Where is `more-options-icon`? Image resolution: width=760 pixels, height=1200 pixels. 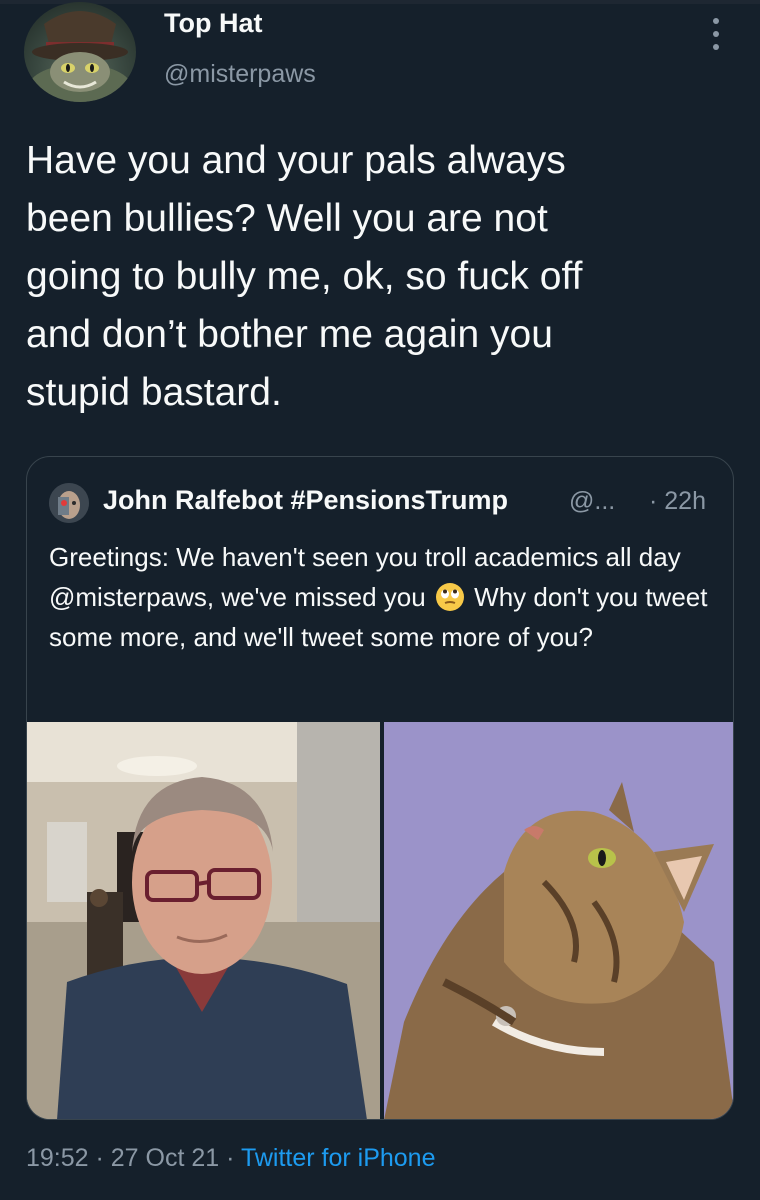 more-options-icon is located at coordinates (716, 34).